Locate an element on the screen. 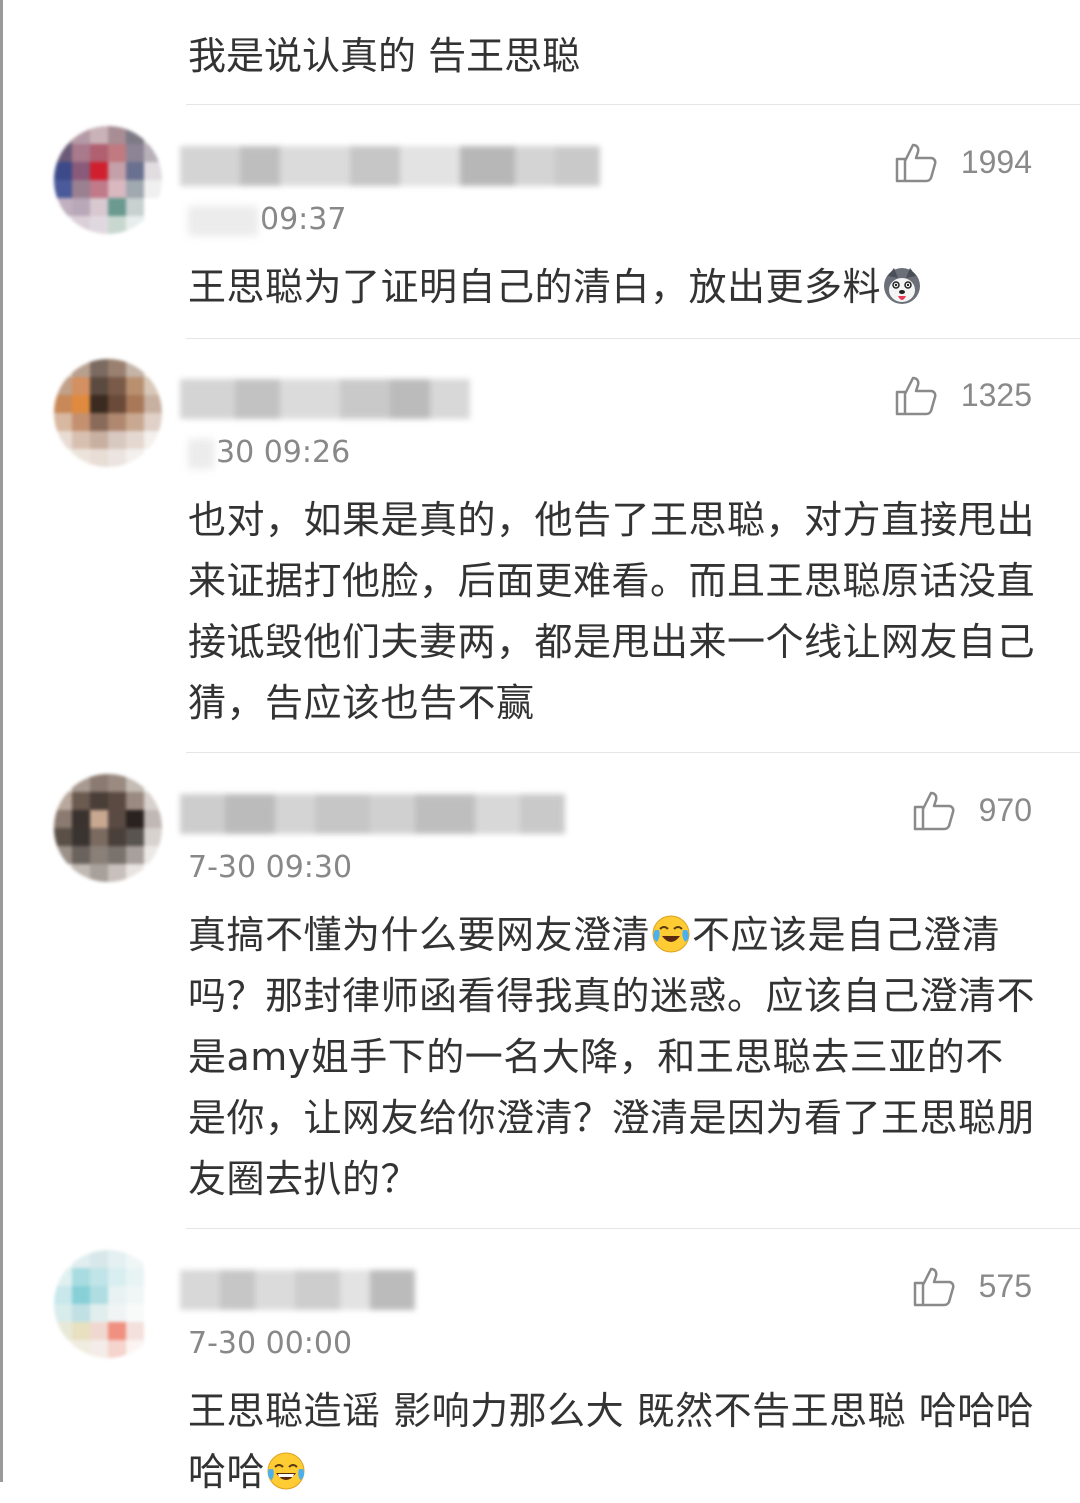  time-text: 09:37 is located at coordinates (303, 219).